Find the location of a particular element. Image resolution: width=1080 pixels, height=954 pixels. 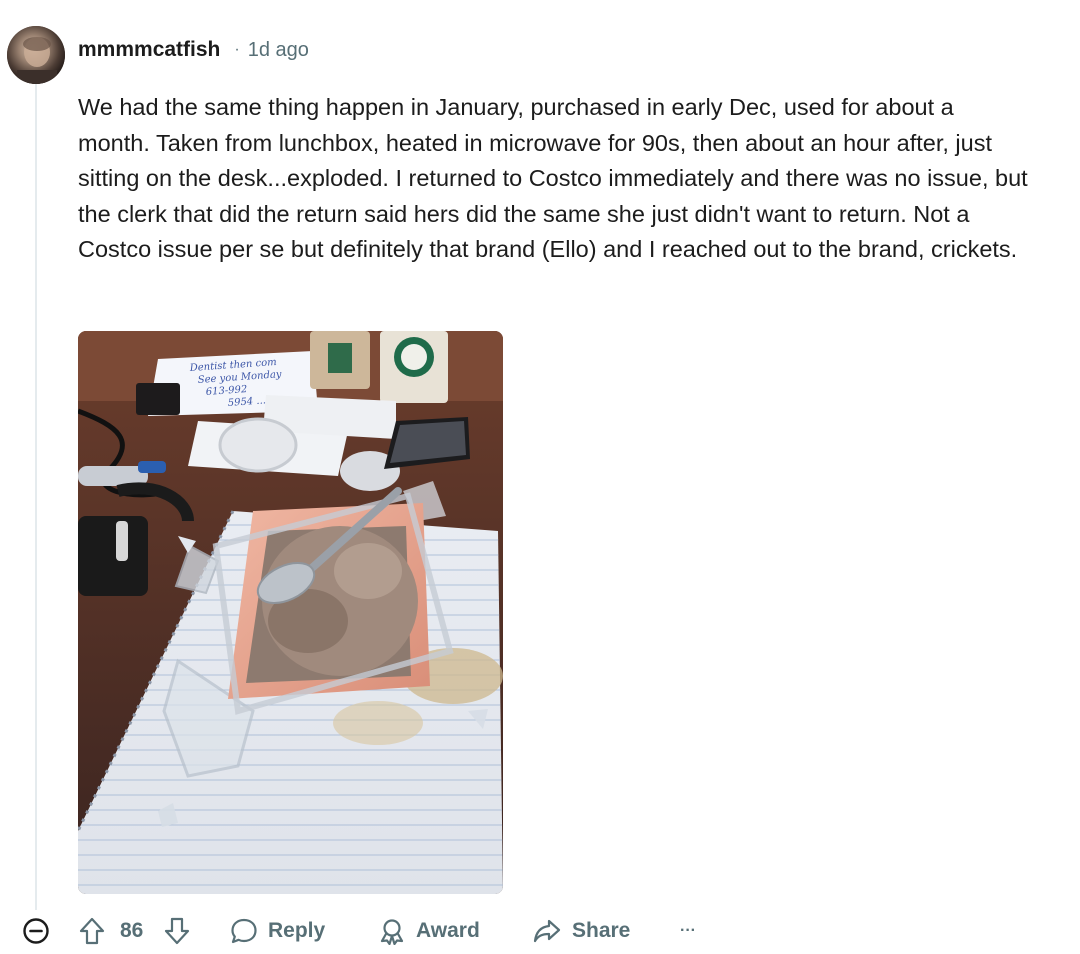

share-button: Share is located at coordinates (581, 930).